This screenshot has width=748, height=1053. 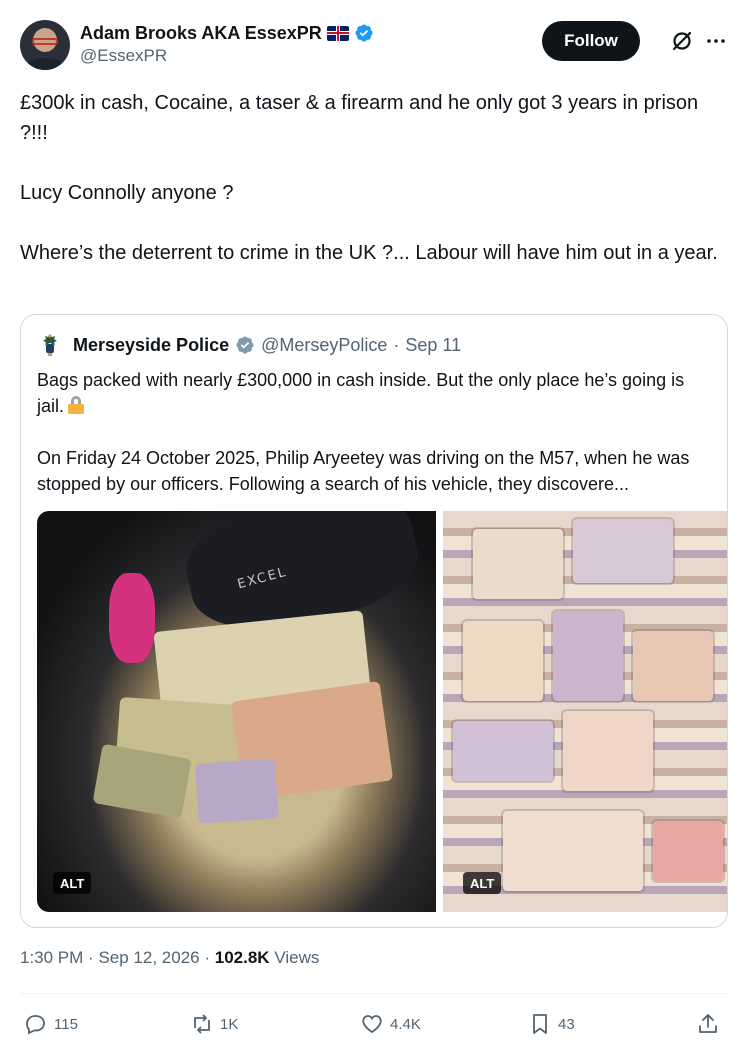 I want to click on action-bar: 115 1K 4.4K 43, so click(x=374, y=1024).